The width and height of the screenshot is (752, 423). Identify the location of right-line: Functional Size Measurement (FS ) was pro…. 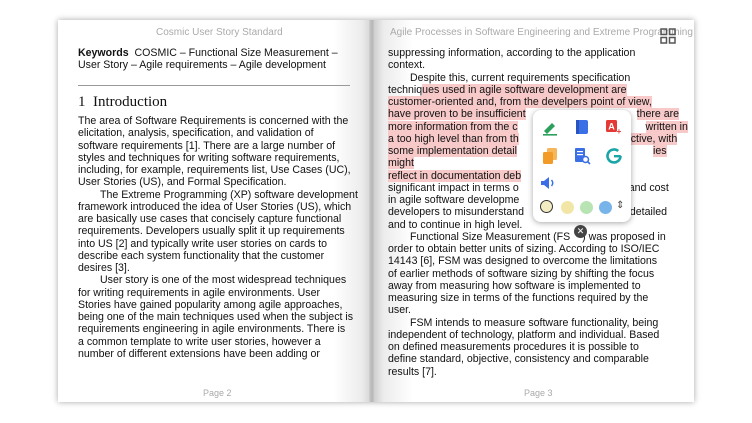
(538, 237).